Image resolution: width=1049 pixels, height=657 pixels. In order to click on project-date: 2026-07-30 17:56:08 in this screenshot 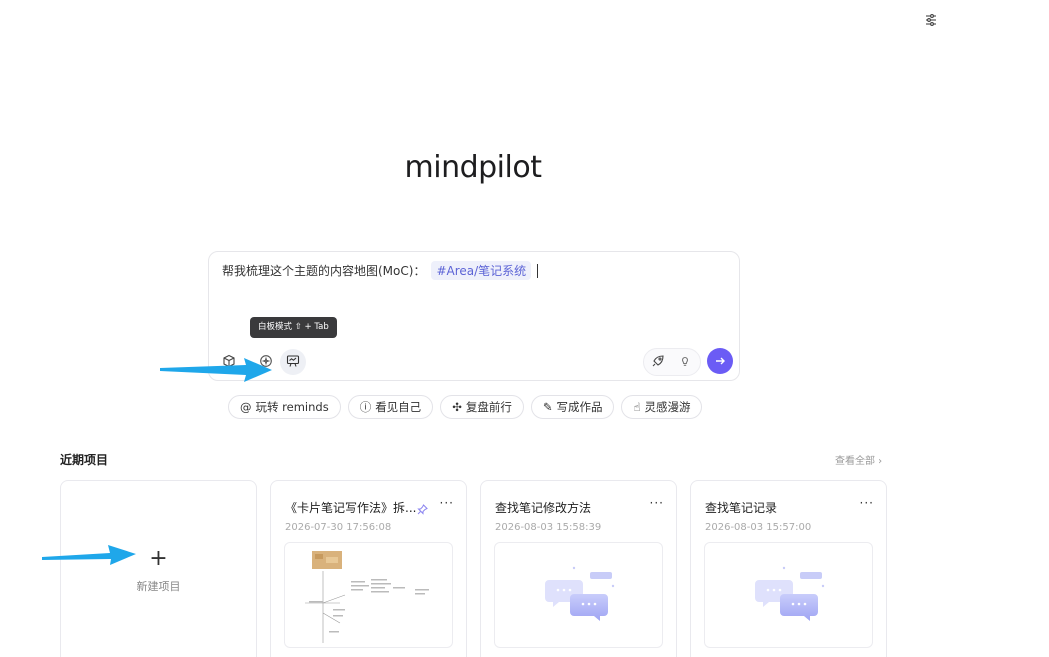, I will do `click(338, 527)`.